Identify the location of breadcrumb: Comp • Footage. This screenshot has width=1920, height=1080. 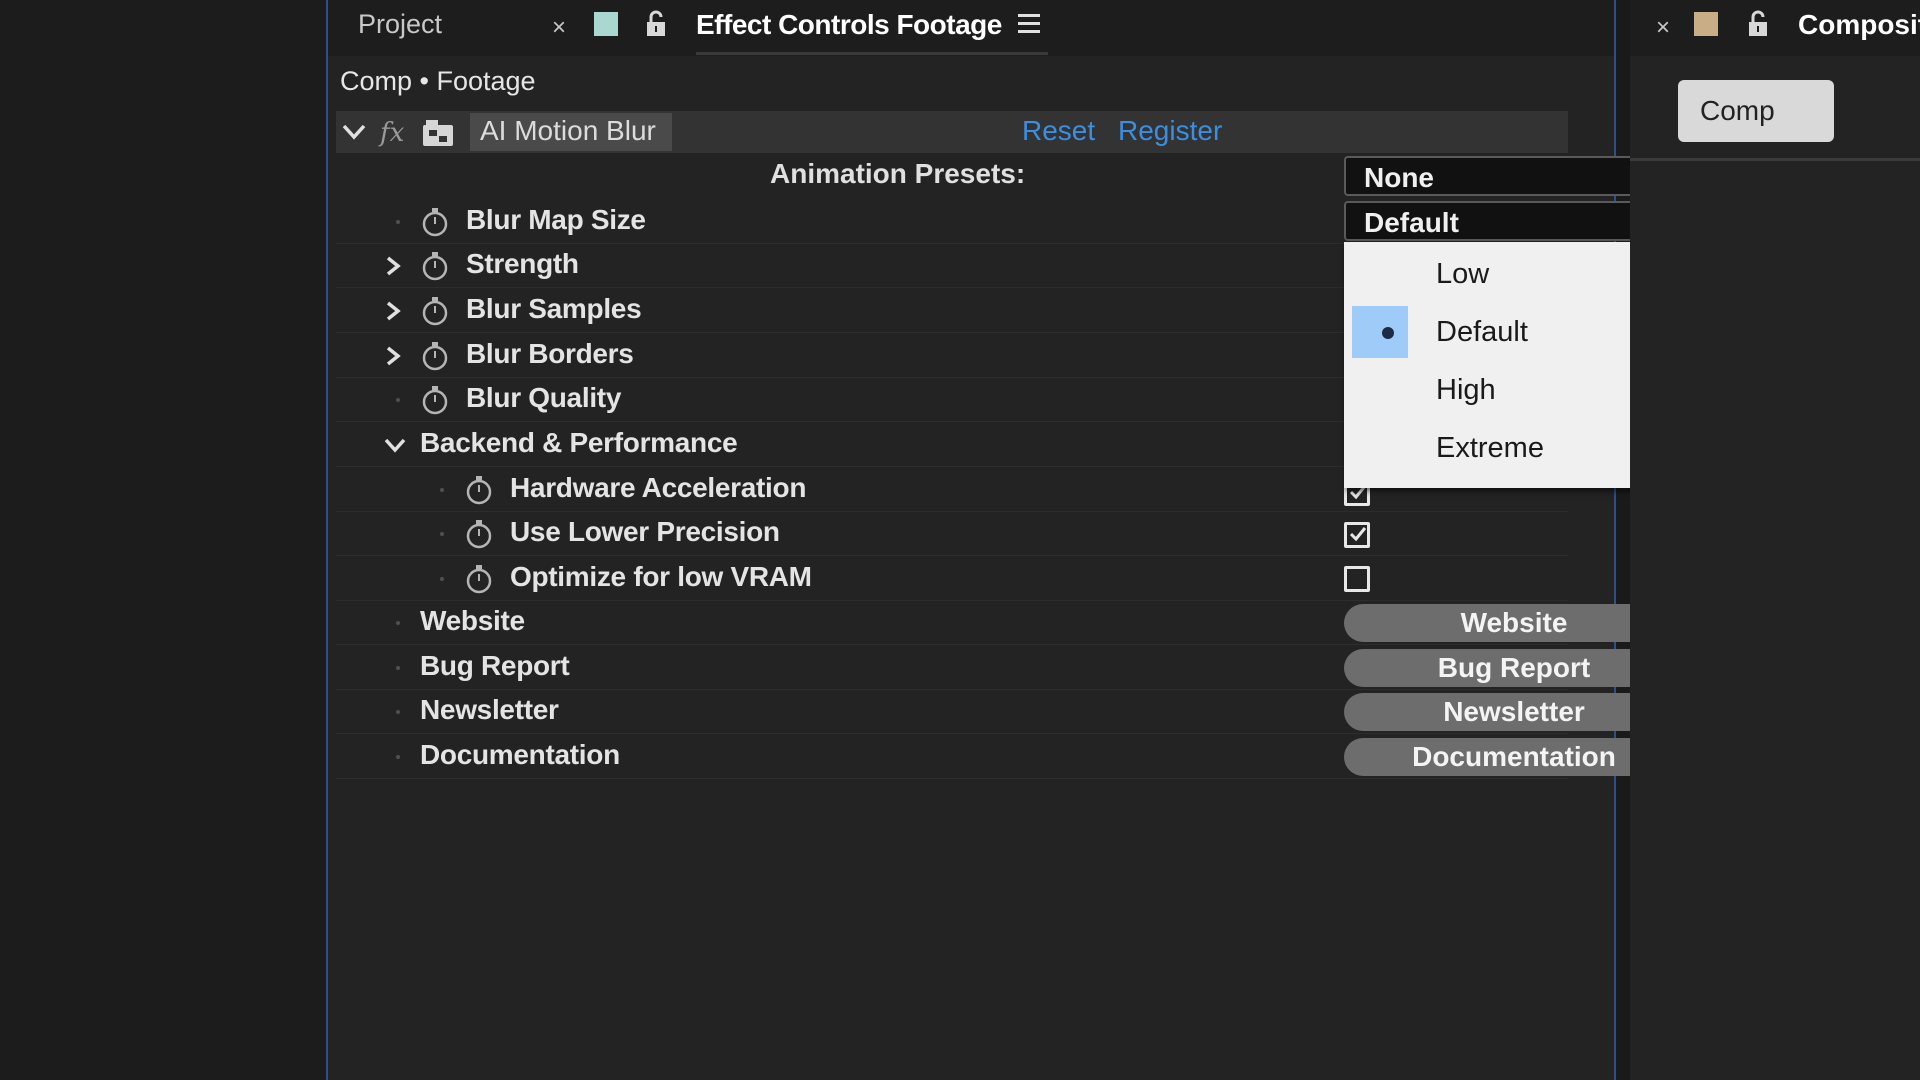
(438, 81).